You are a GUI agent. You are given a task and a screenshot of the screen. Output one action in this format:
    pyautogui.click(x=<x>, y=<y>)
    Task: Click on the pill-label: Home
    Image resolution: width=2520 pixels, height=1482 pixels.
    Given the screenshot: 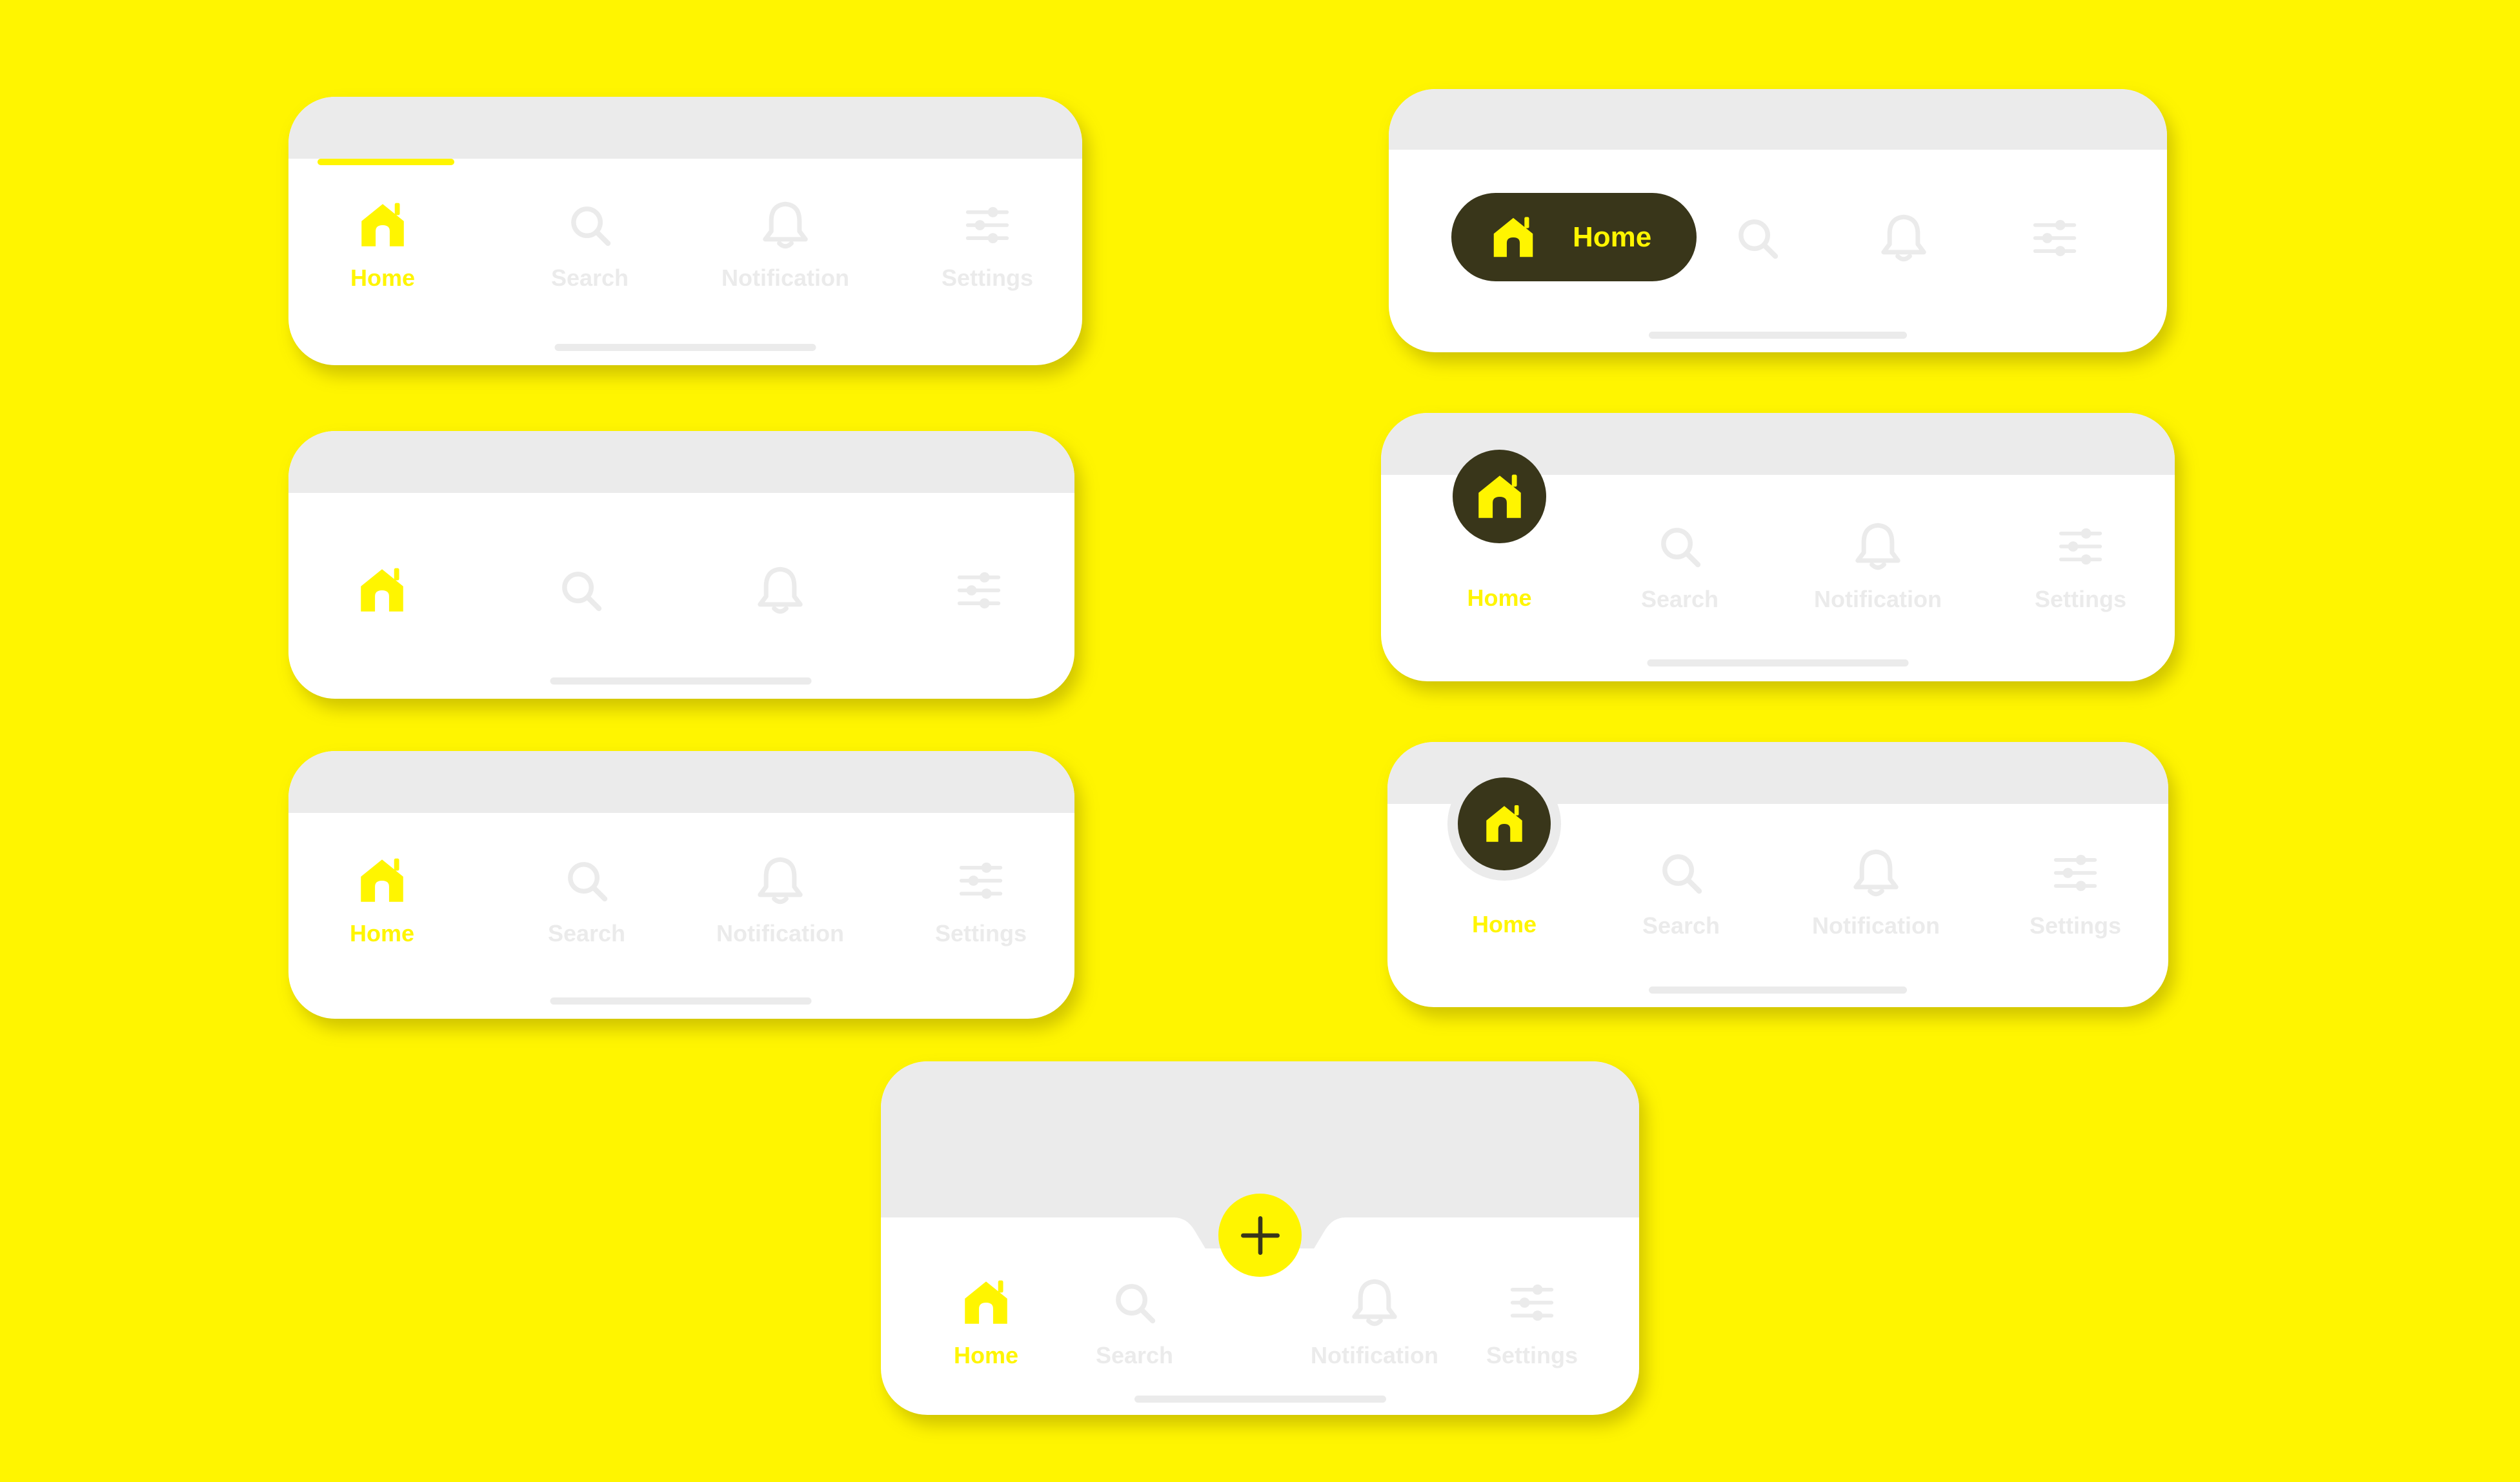 What is the action you would take?
    pyautogui.click(x=1612, y=237)
    